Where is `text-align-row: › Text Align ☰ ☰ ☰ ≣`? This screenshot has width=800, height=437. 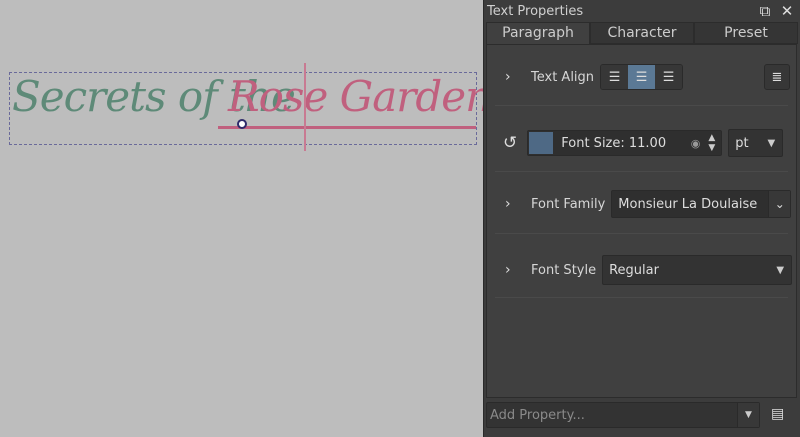
text-align-row: › Text Align ☰ ☰ ☰ ≣ is located at coordinates (641, 77).